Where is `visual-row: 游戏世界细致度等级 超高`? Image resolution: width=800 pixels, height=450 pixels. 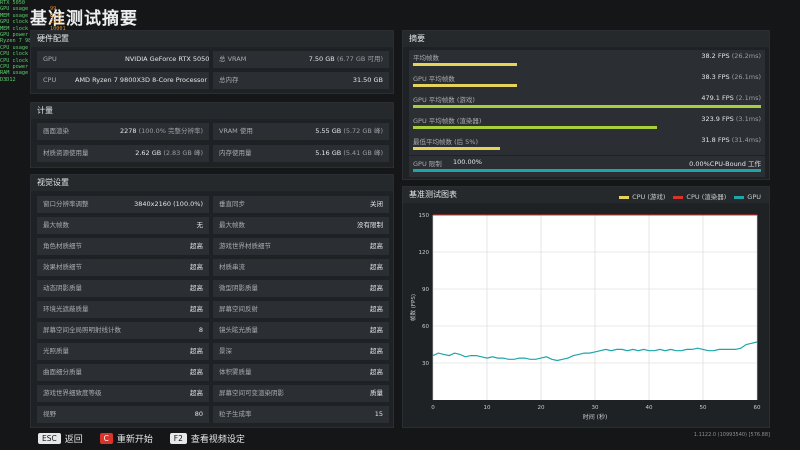
visual-row: 游戏世界细致度等级 超高 is located at coordinates (123, 393).